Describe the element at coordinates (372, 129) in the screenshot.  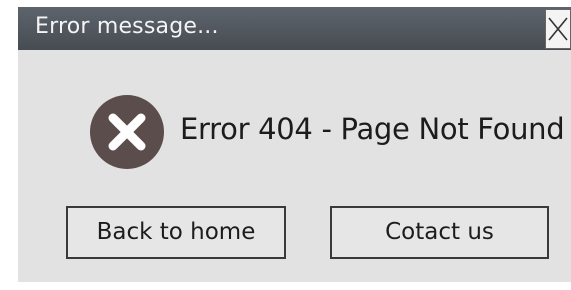
I see `error-message: Error 404 - Page Not Found` at that location.